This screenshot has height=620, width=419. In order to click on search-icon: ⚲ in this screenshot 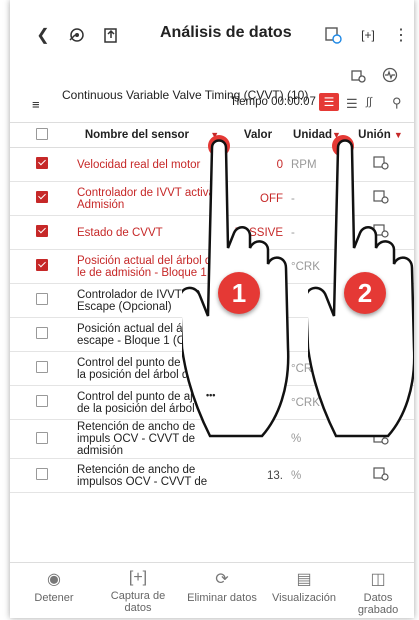, I will do `click(397, 103)`.